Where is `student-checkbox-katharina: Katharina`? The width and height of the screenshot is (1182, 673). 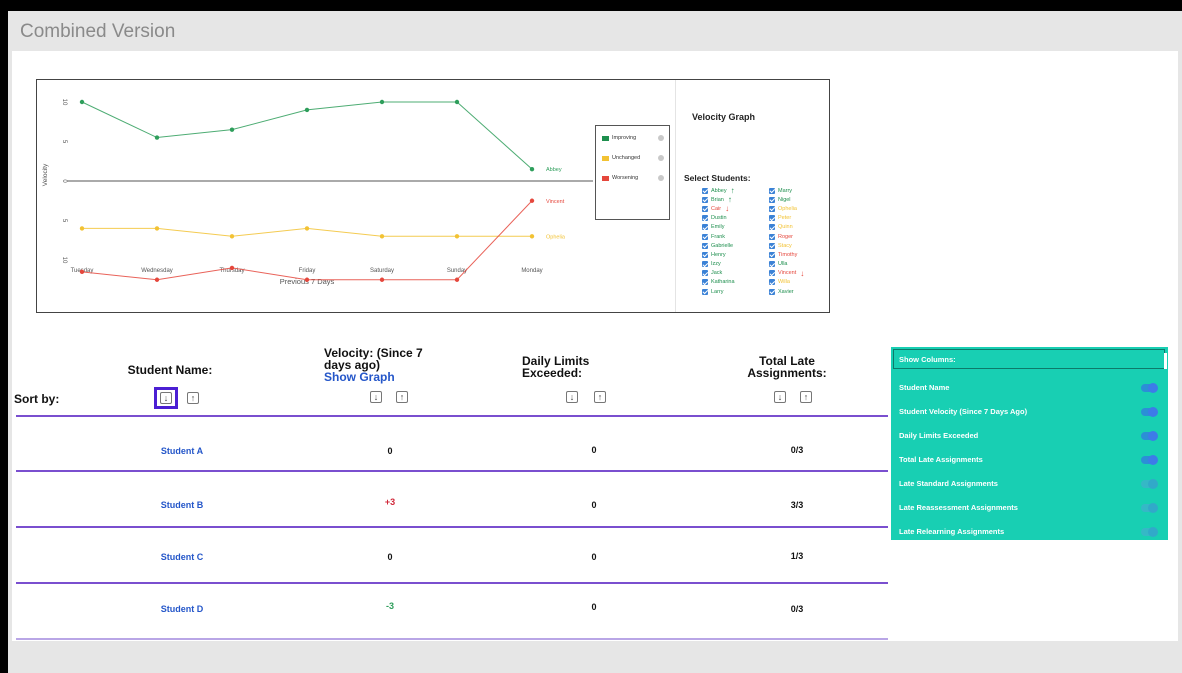
student-checkbox-katharina: Katharina is located at coordinates (718, 282).